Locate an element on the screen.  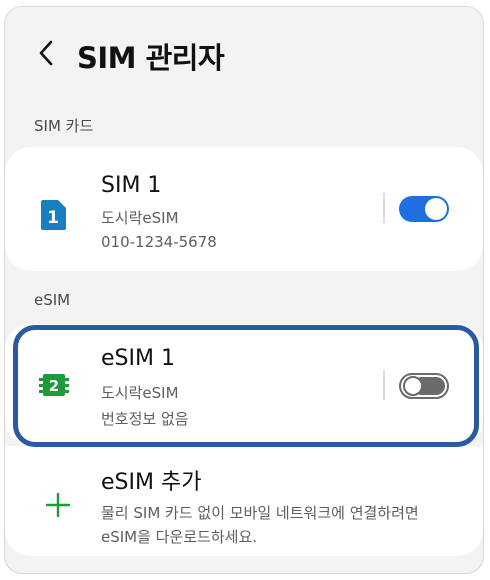
back-button is located at coordinates (46, 53).